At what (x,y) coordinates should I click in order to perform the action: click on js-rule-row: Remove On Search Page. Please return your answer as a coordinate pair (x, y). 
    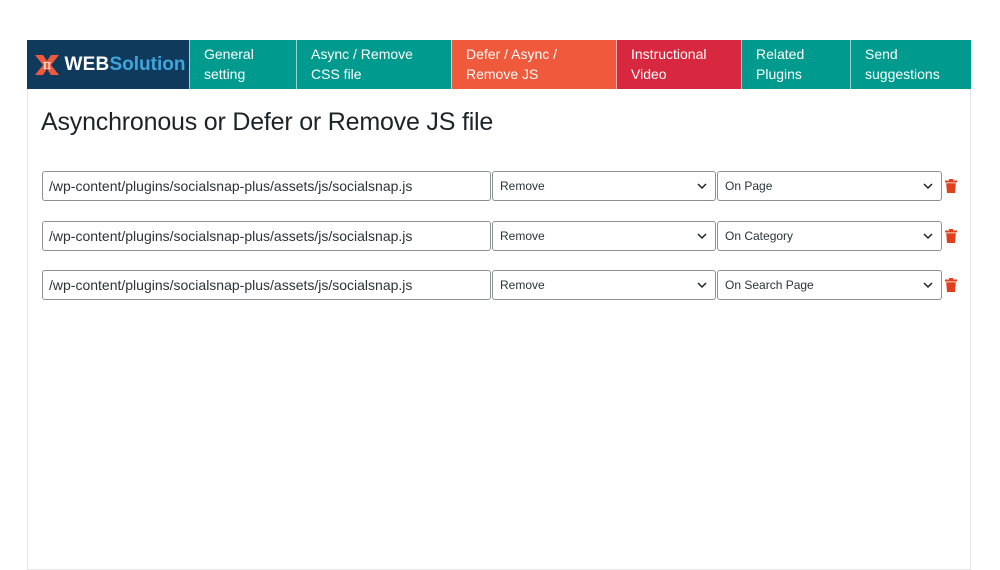
    Looking at the image, I should click on (499, 285).